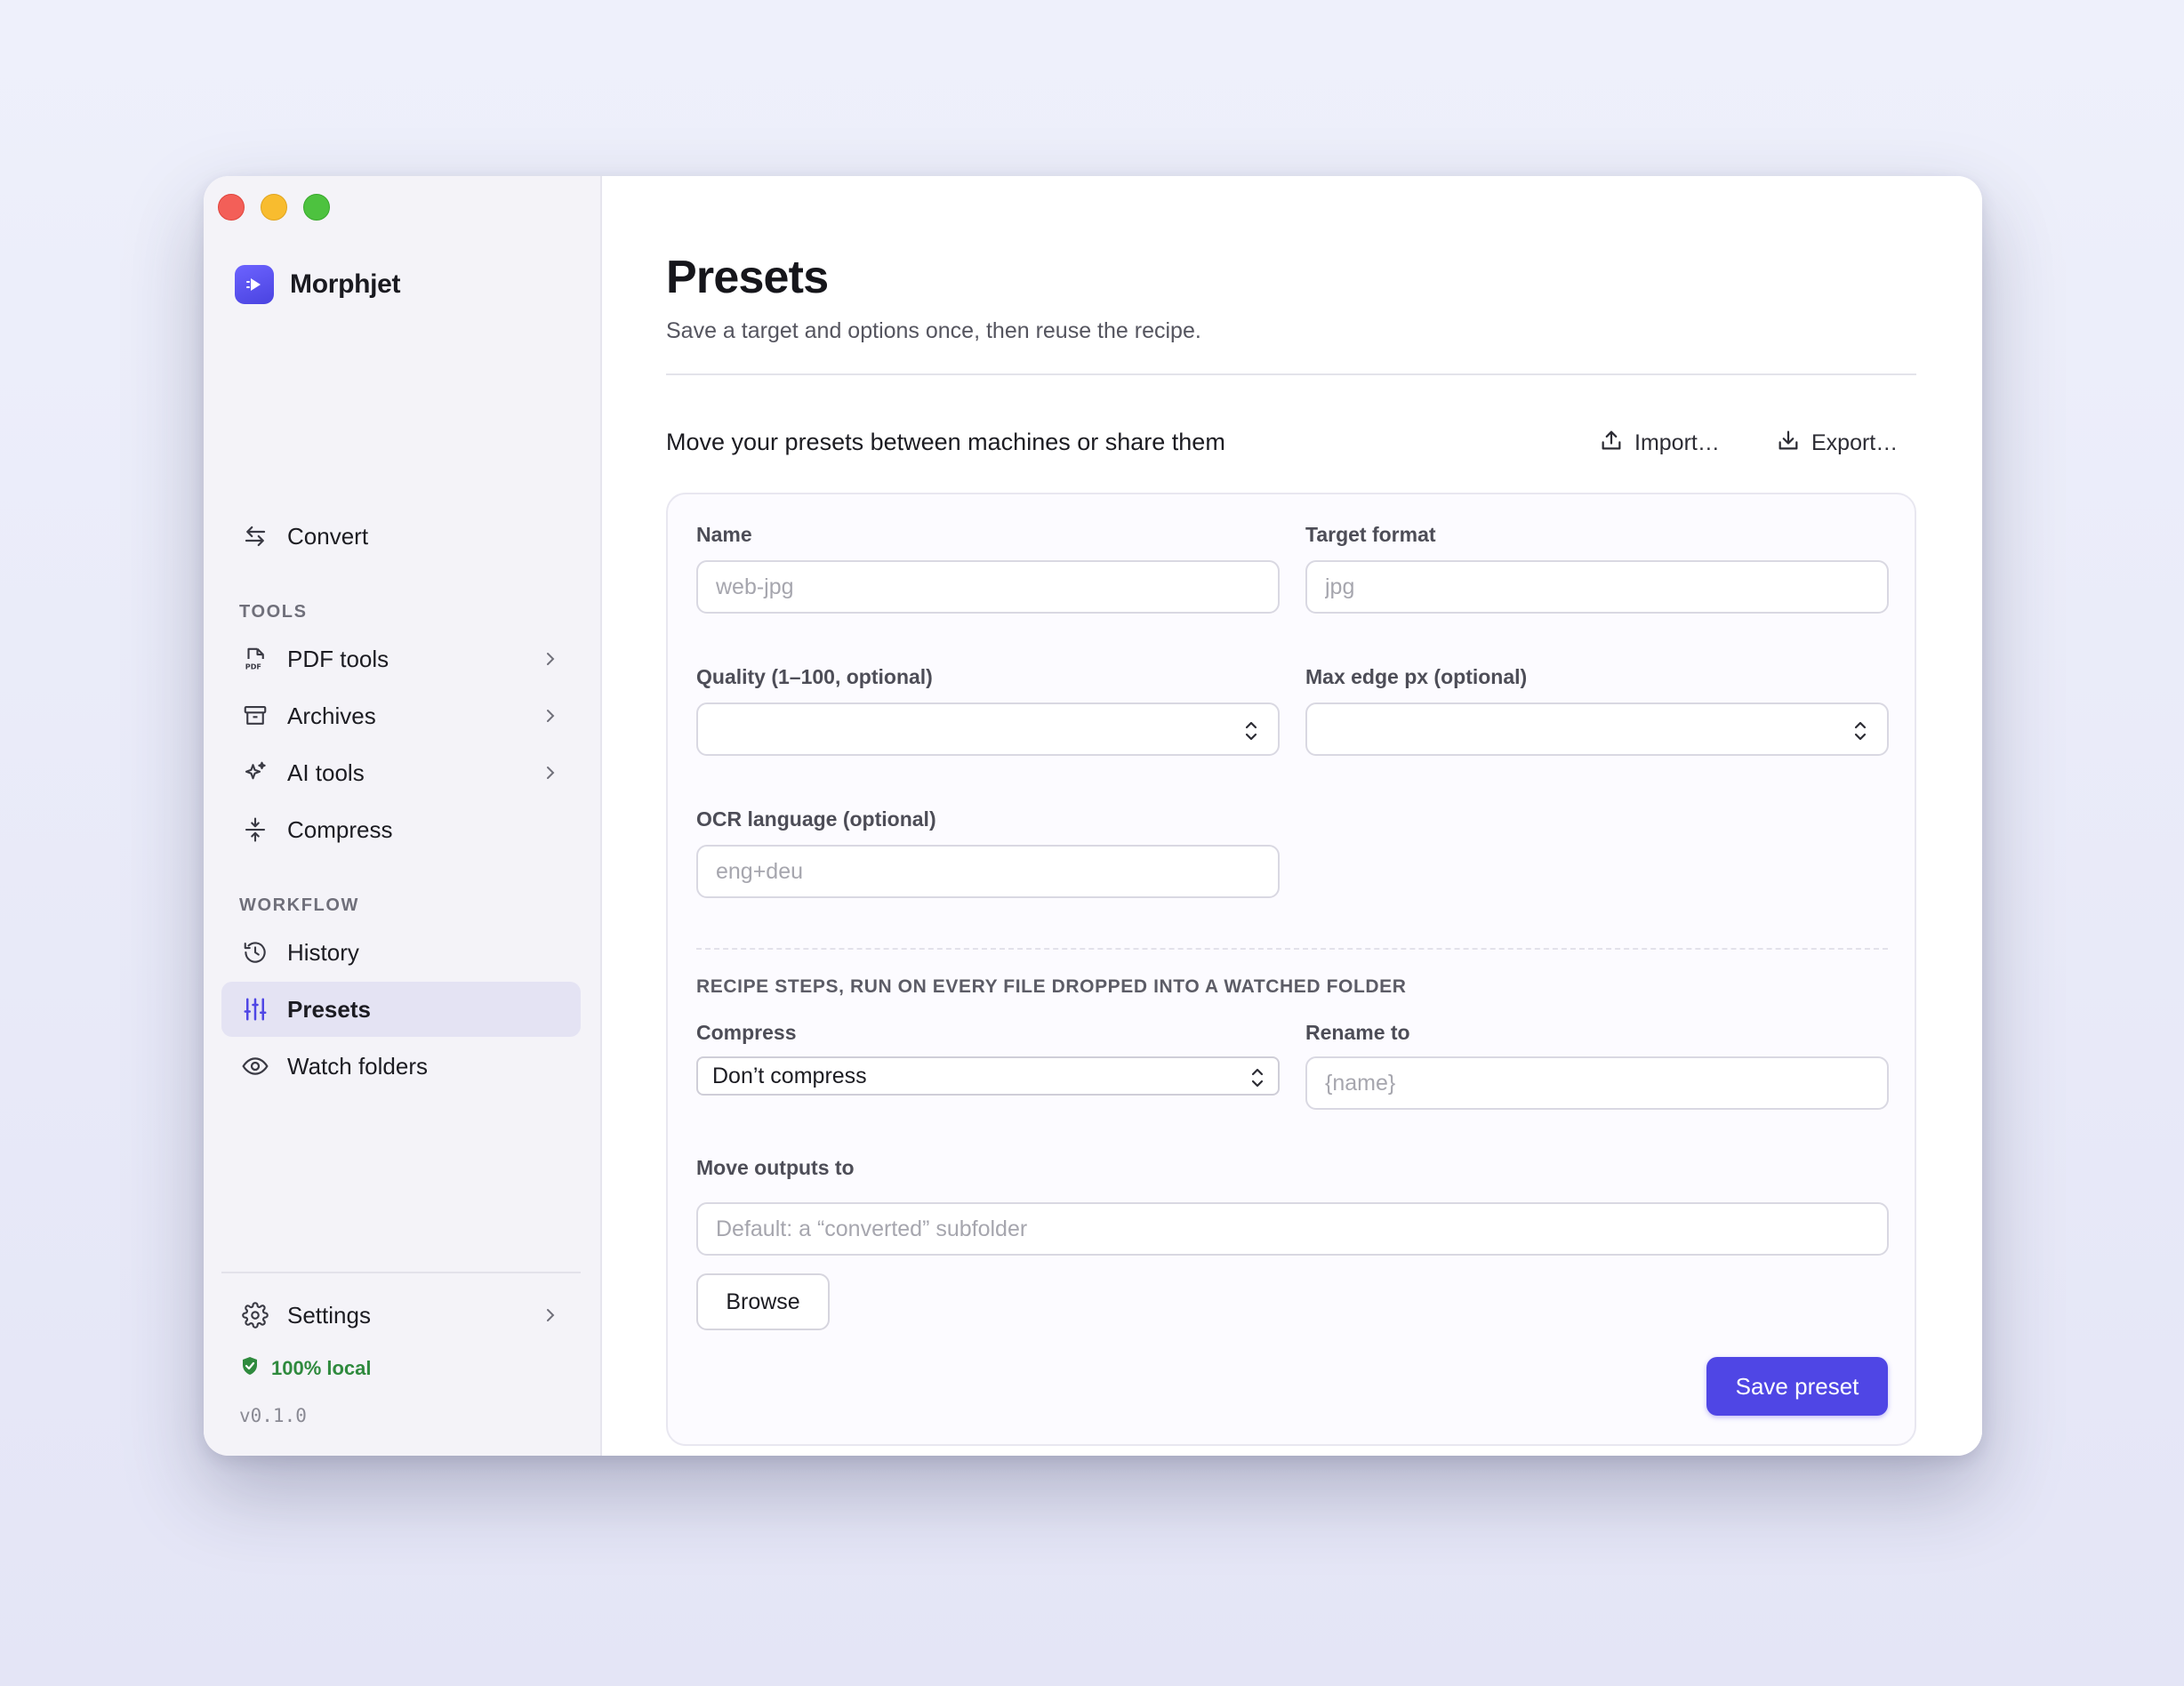 Image resolution: width=2184 pixels, height=1686 pixels. I want to click on app-name: Morphjet, so click(345, 284).